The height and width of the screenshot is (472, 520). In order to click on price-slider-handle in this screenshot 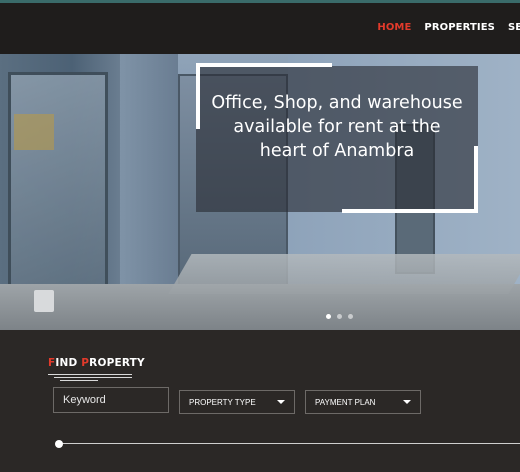, I will do `click(59, 444)`.